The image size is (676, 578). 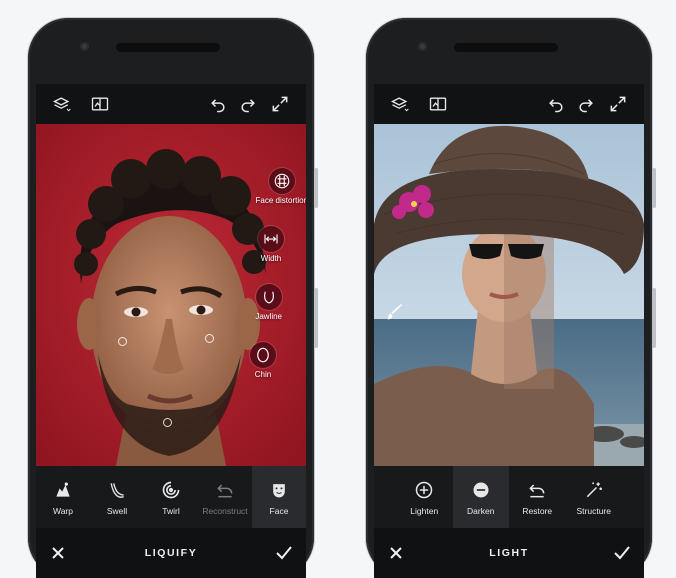 What do you see at coordinates (594, 490) in the screenshot?
I see `magic-wand-icon` at bounding box center [594, 490].